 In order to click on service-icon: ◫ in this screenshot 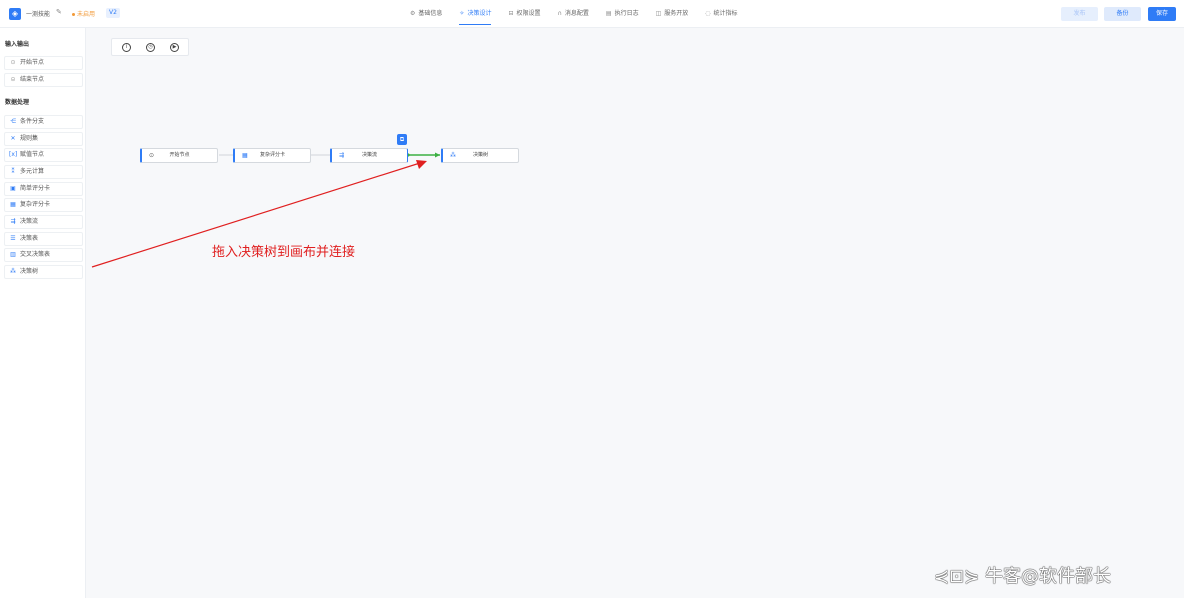, I will do `click(658, 13)`.